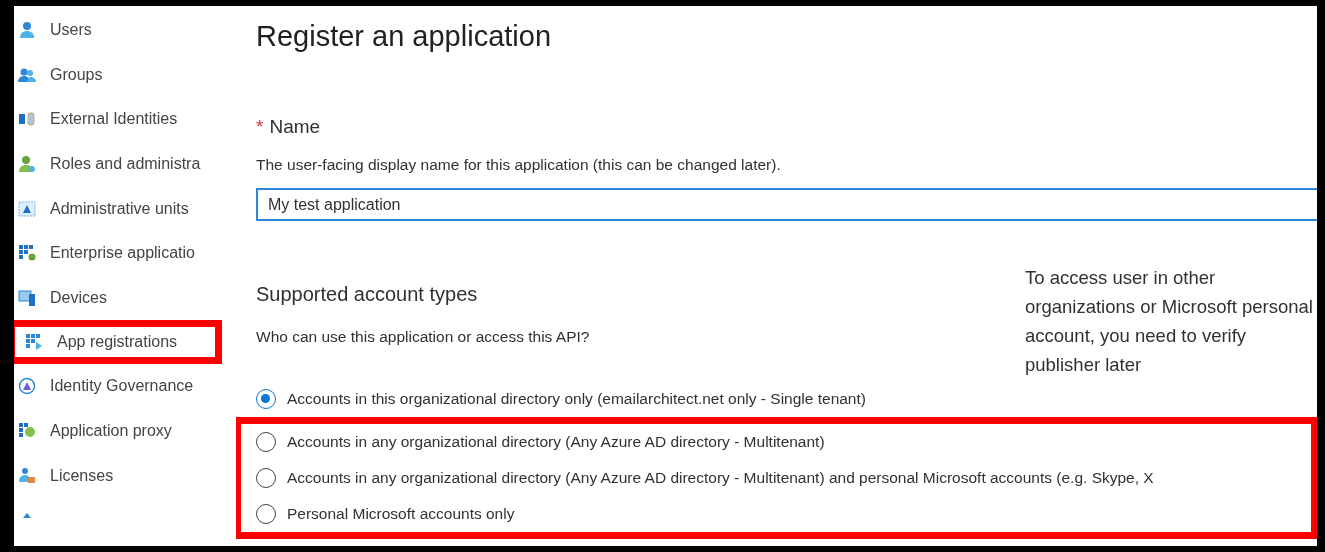 This screenshot has width=1325, height=552. I want to click on field-label: Name, so click(295, 127).